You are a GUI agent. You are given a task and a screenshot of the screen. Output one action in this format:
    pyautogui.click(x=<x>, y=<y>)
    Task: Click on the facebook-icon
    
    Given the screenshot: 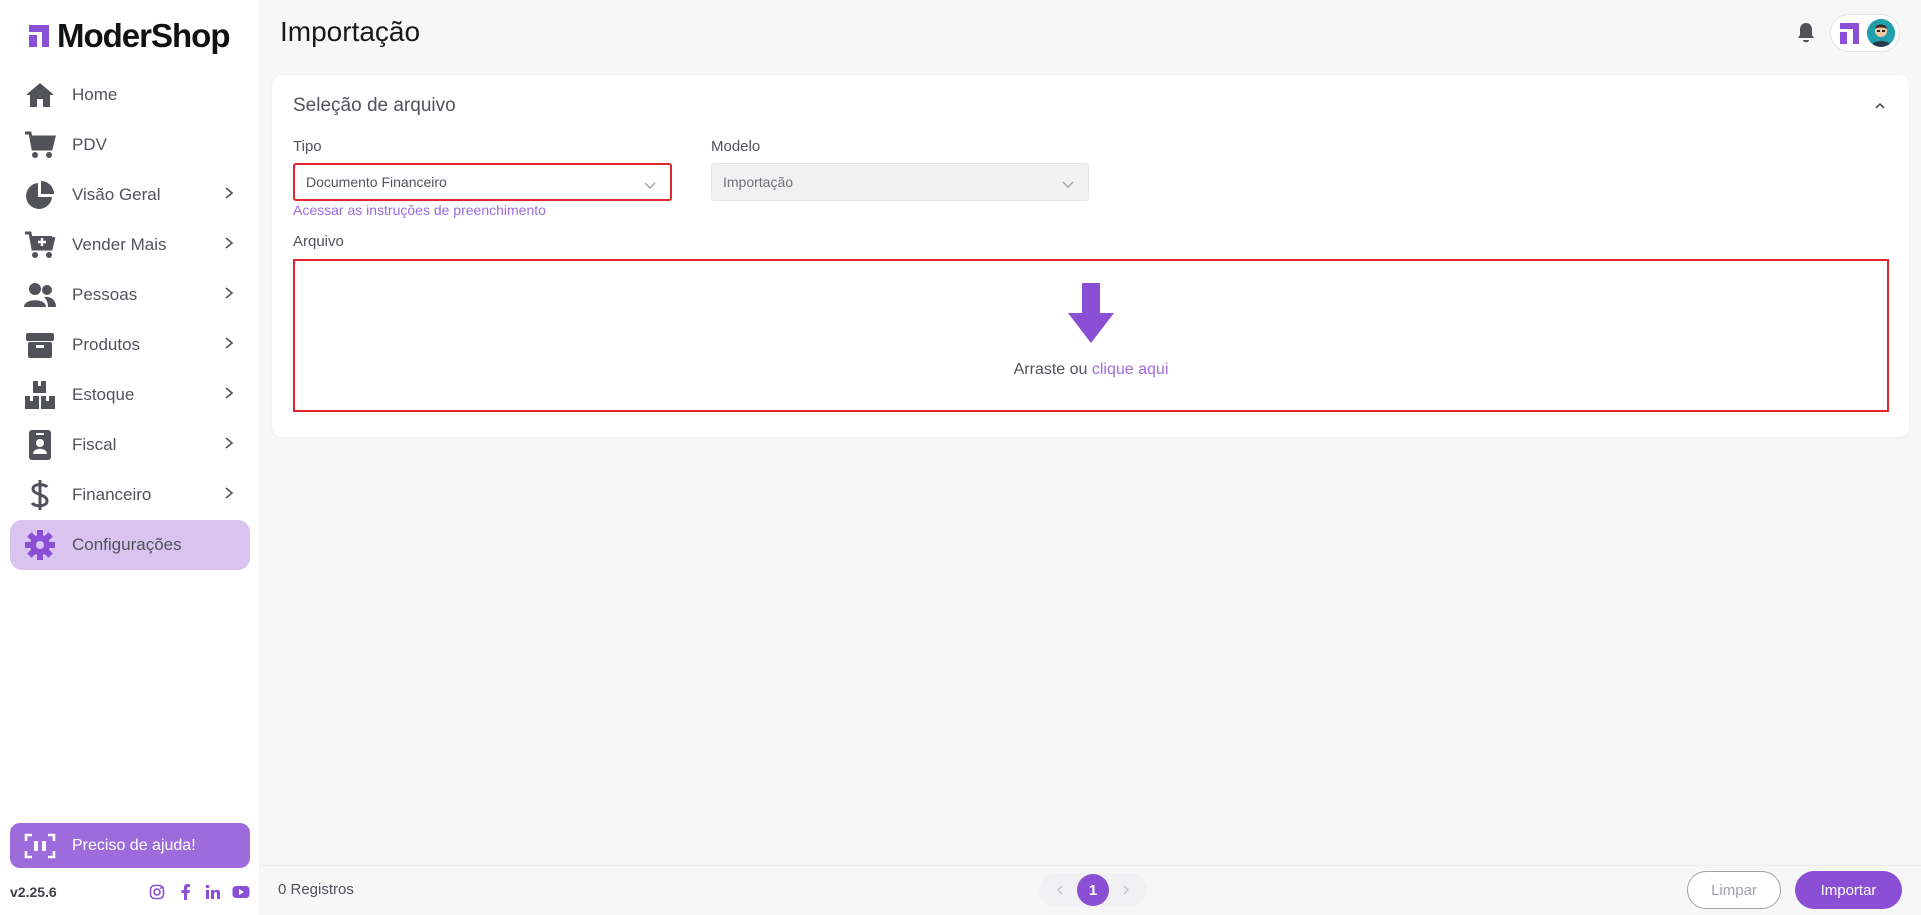 What is the action you would take?
    pyautogui.click(x=185, y=892)
    